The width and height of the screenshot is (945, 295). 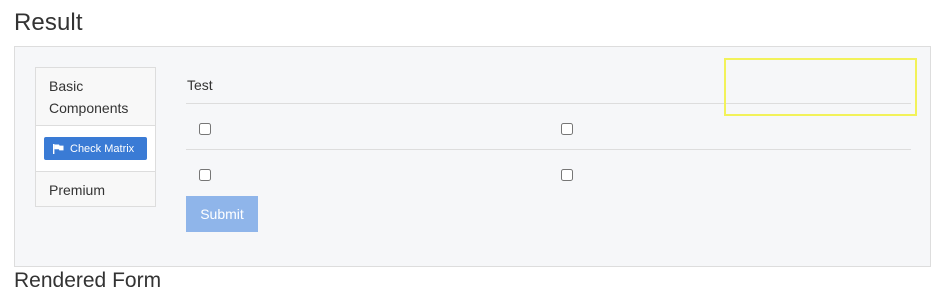 I want to click on matrix-checkbox-r1-c2, so click(x=567, y=129).